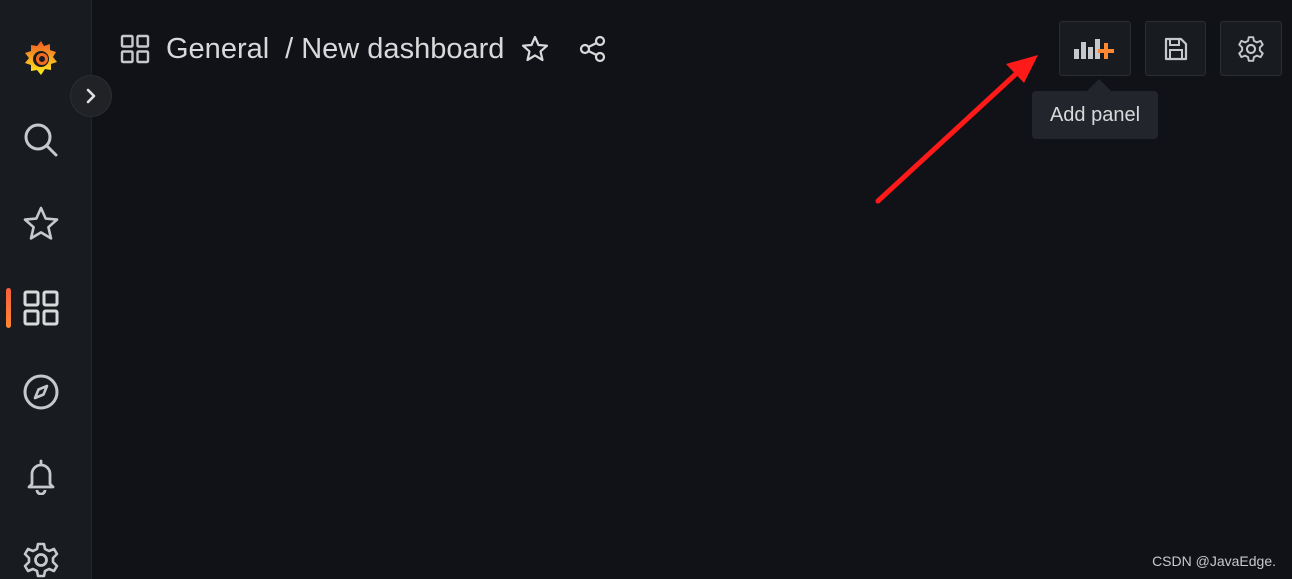 The image size is (1292, 579). I want to click on save-dashboard-button, so click(1175, 48).